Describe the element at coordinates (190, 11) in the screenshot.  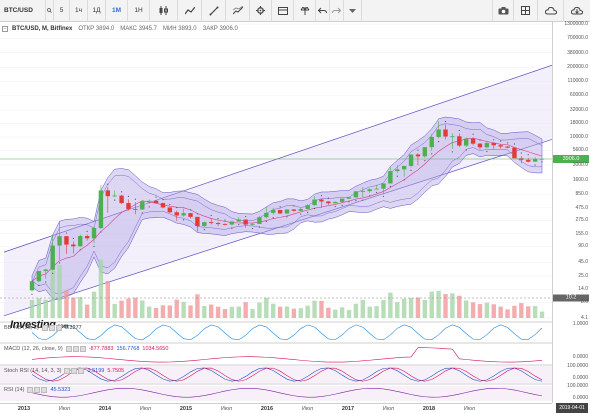
I see `indicators-icon` at that location.